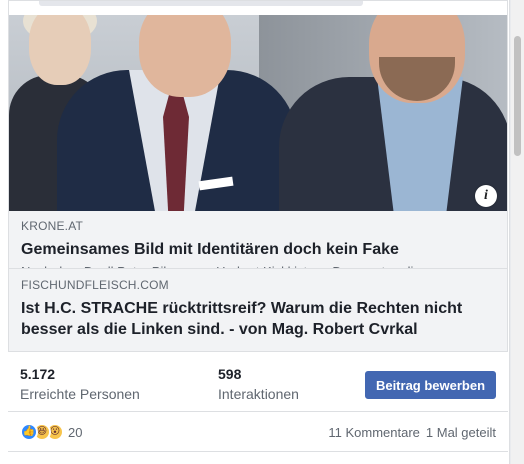  What do you see at coordinates (52, 226) in the screenshot?
I see `inner-link-domain: KRONE.AT` at bounding box center [52, 226].